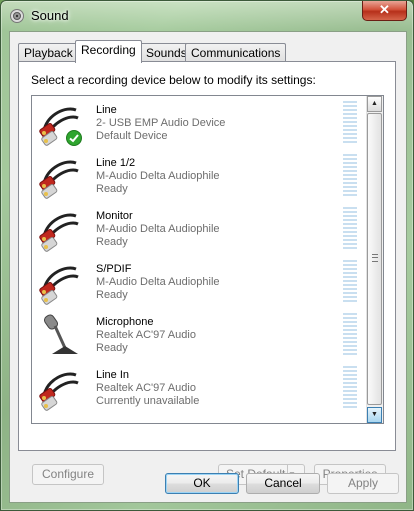  Describe the element at coordinates (114, 216) in the screenshot. I see `device-name: Monitor` at that location.